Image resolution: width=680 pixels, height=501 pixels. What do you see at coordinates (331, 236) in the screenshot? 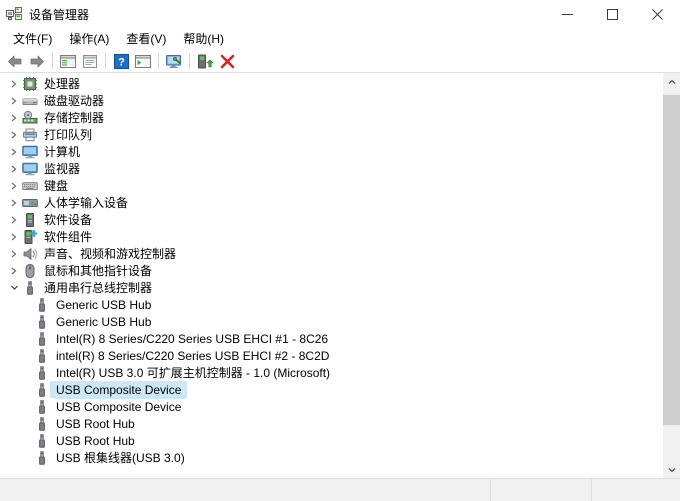
I see `tree-item-software-components: 软件组件` at bounding box center [331, 236].